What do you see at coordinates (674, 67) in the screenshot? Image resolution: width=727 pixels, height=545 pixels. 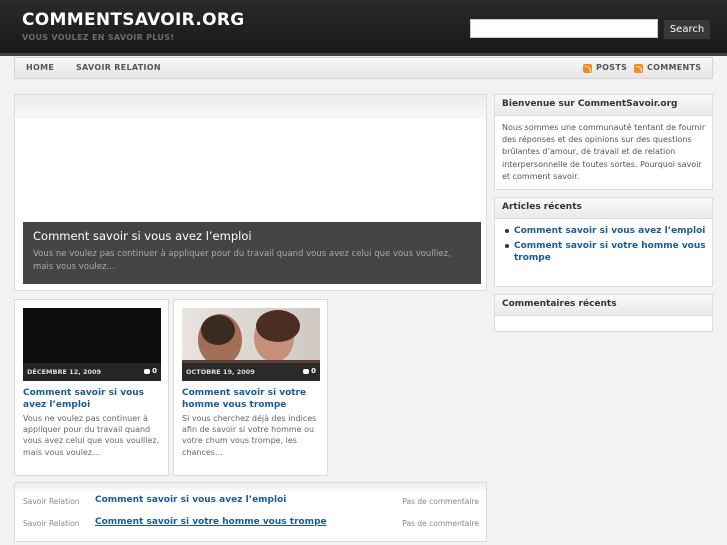 I see `comments-feed-link: COMMENTS` at bounding box center [674, 67].